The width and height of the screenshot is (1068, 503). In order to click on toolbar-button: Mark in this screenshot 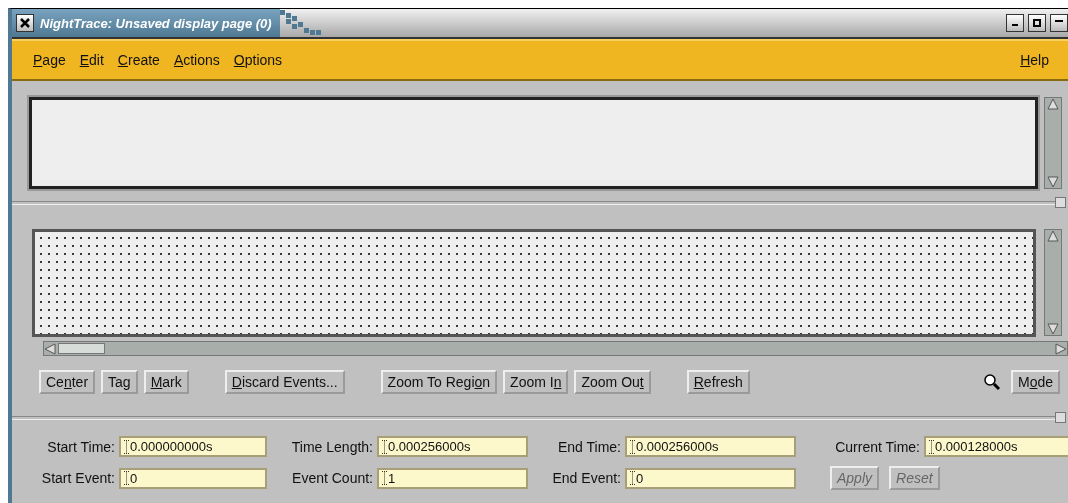, I will do `click(166, 382)`.